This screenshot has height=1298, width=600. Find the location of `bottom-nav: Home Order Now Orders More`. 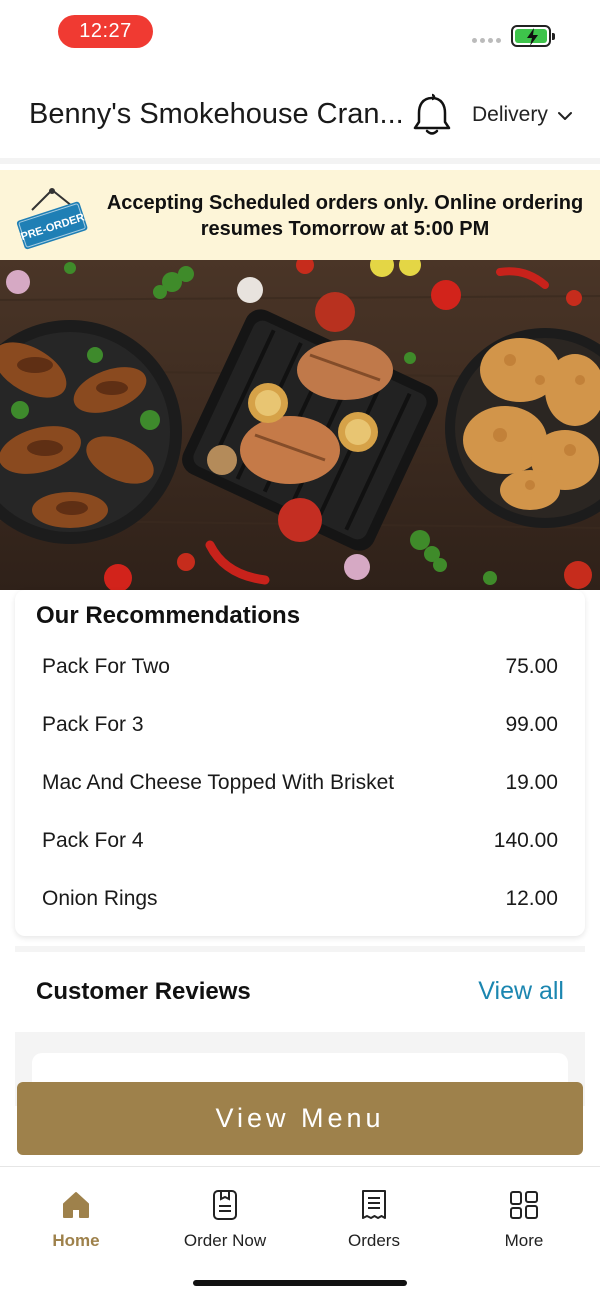

bottom-nav: Home Order Now Orders More is located at coordinates (300, 1232).